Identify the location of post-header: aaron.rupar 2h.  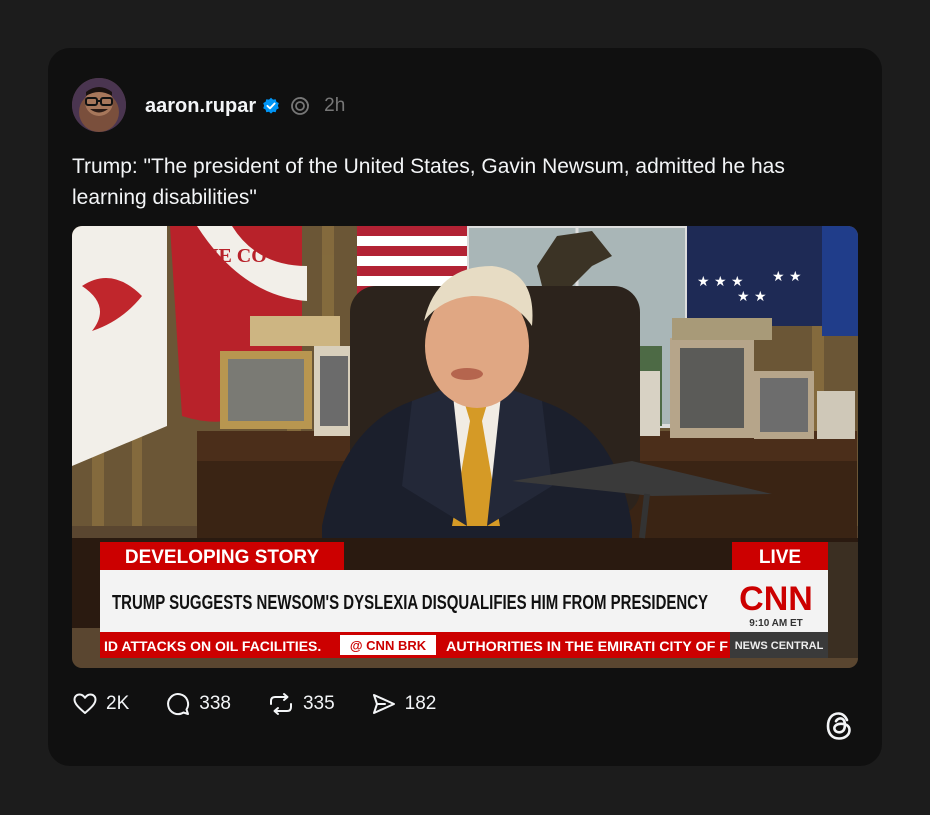
(245, 106).